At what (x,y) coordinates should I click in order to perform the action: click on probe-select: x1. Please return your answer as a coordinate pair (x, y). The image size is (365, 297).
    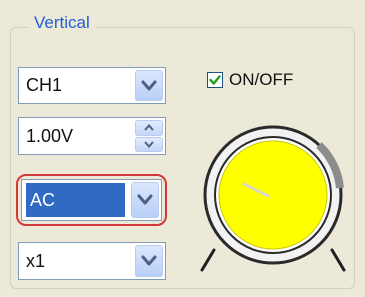
    Looking at the image, I should click on (92, 261).